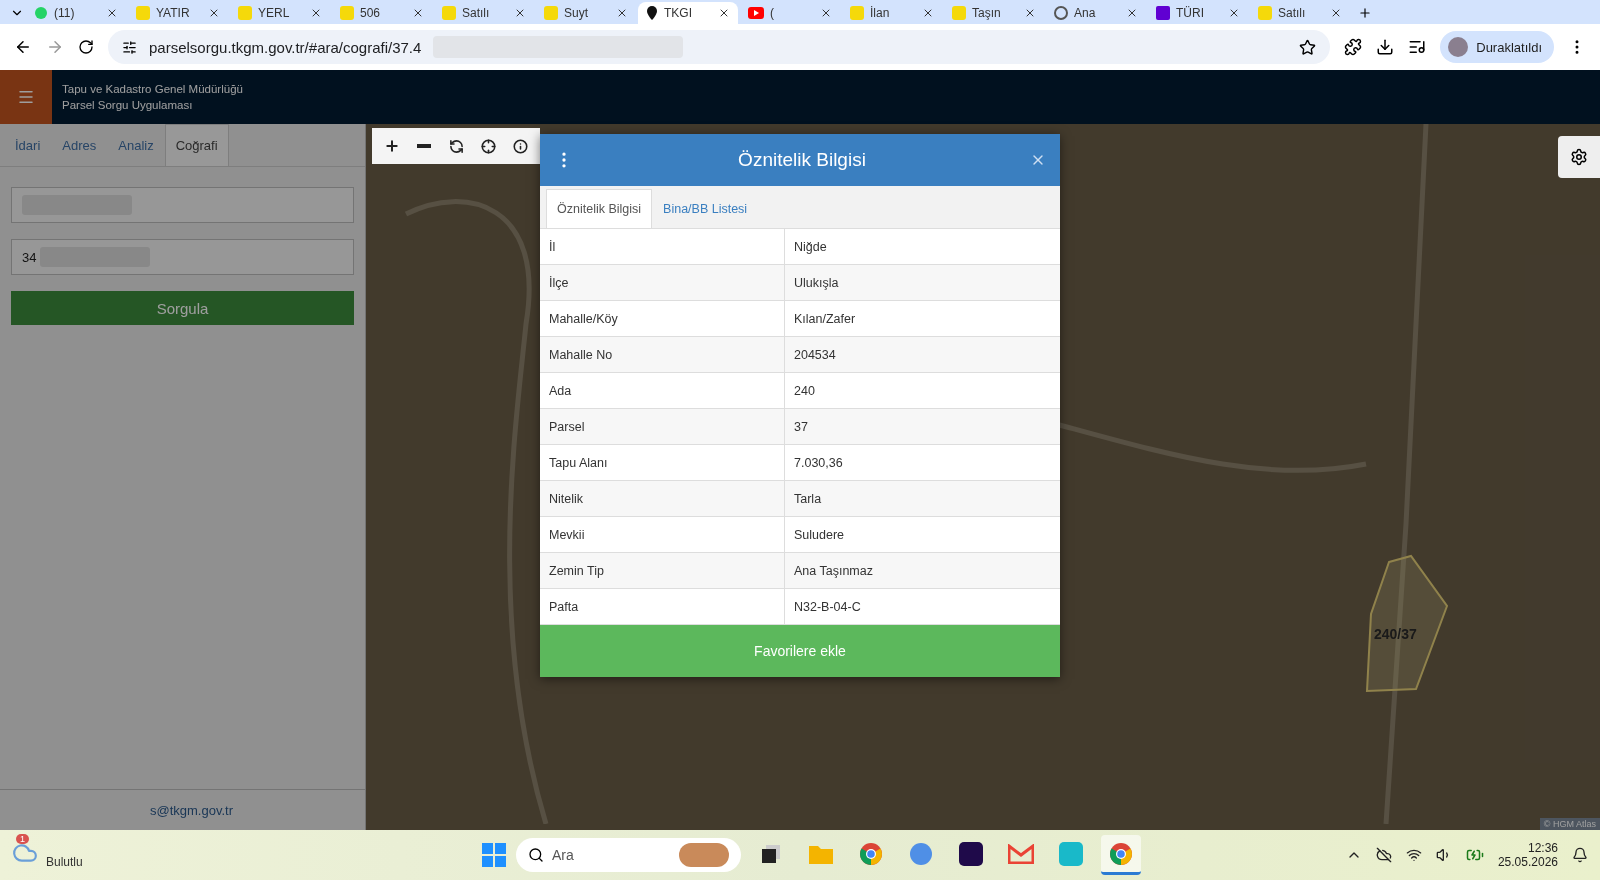 The height and width of the screenshot is (880, 1600). I want to click on cloud-off-icon, so click(1383, 855).